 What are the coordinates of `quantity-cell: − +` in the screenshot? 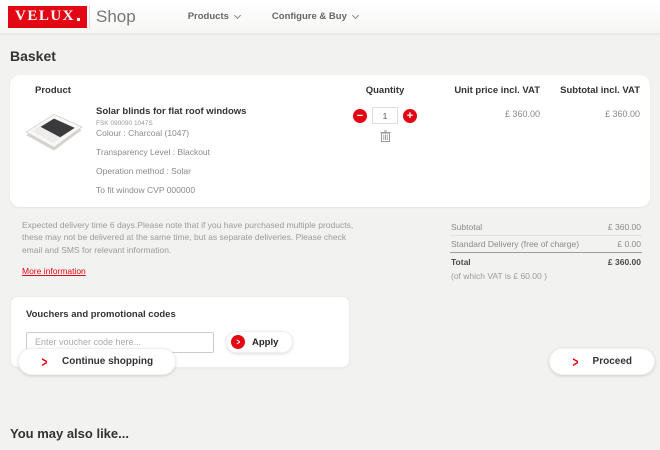 It's located at (385, 123).